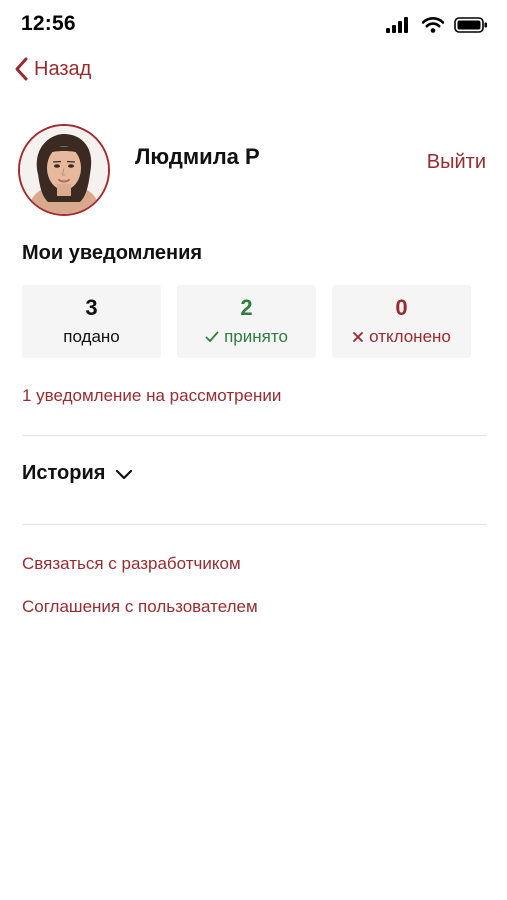 Image resolution: width=507 pixels, height=900 pixels. I want to click on stat-value: 2, so click(246, 307).